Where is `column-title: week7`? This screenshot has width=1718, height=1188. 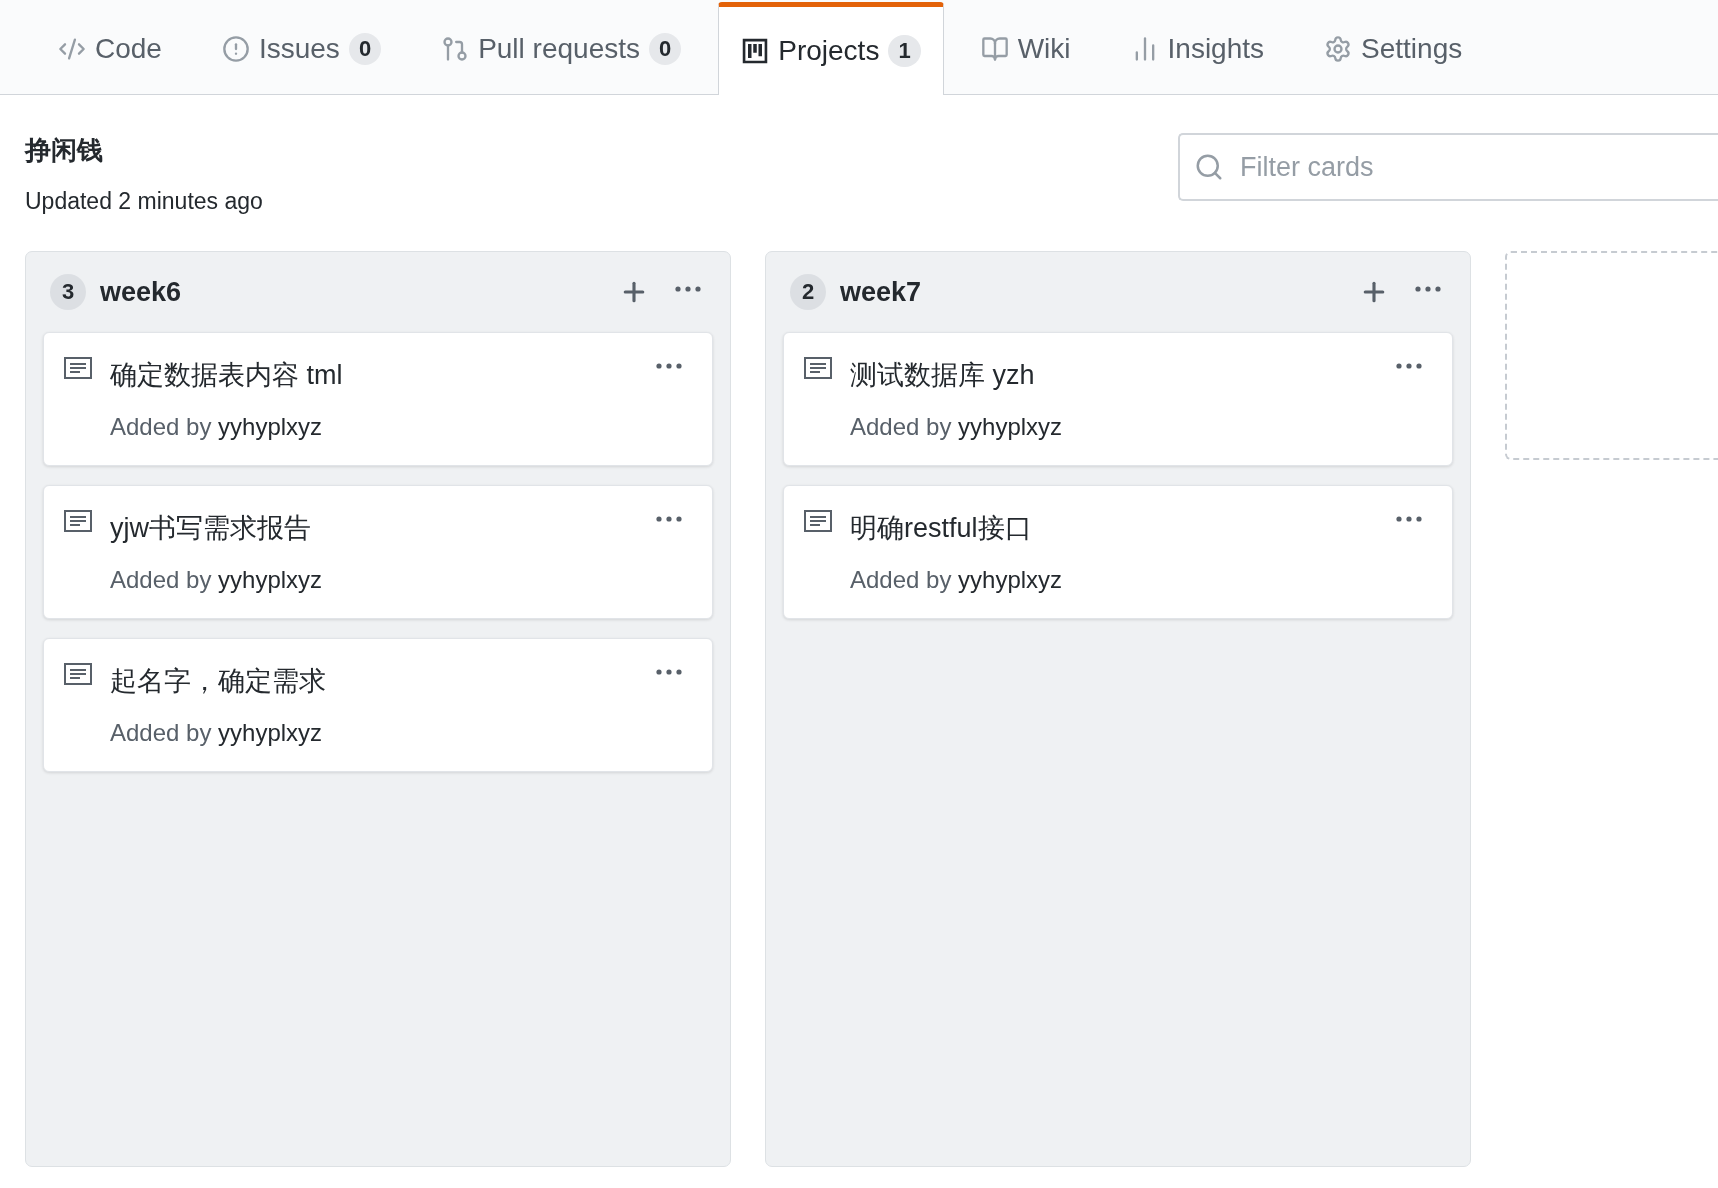
column-title: week7 is located at coordinates (881, 292).